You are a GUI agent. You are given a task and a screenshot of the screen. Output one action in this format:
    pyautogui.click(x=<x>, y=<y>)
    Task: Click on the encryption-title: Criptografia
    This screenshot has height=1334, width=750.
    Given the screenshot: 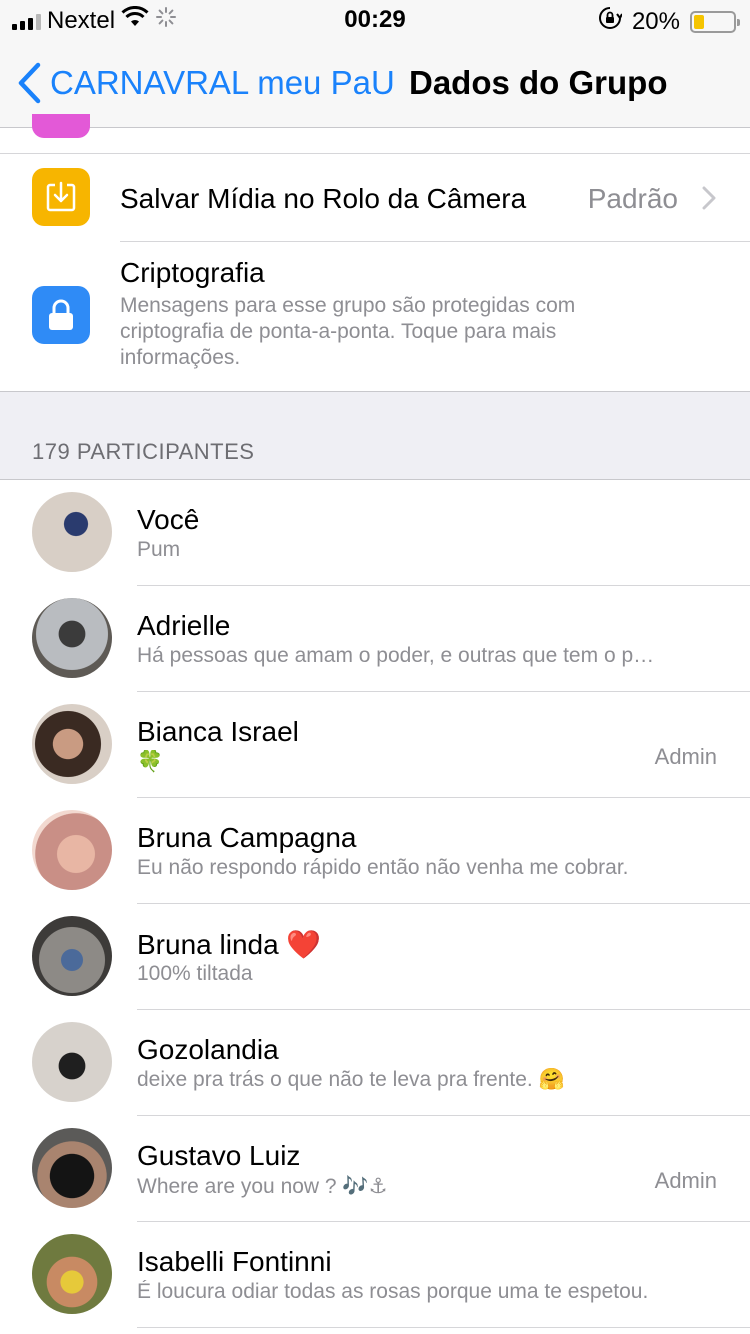 What is the action you would take?
    pyautogui.click(x=192, y=272)
    